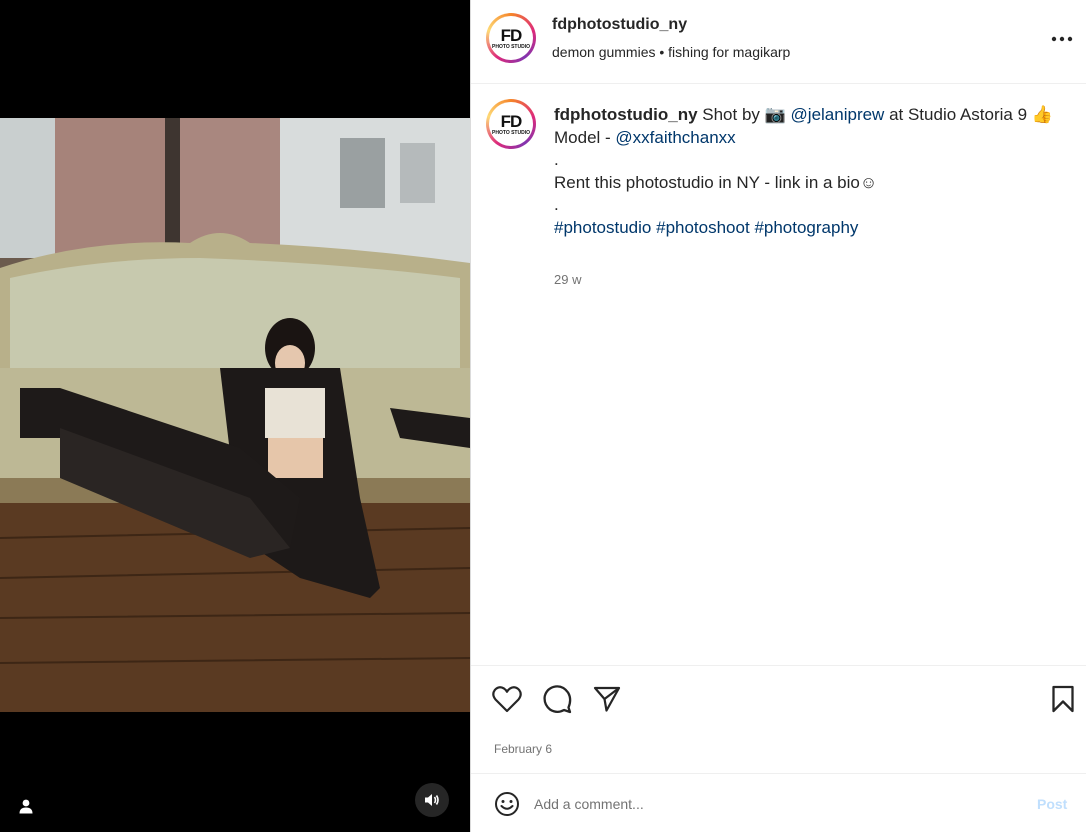 The width and height of the screenshot is (1086, 832). I want to click on comment-button, so click(557, 699).